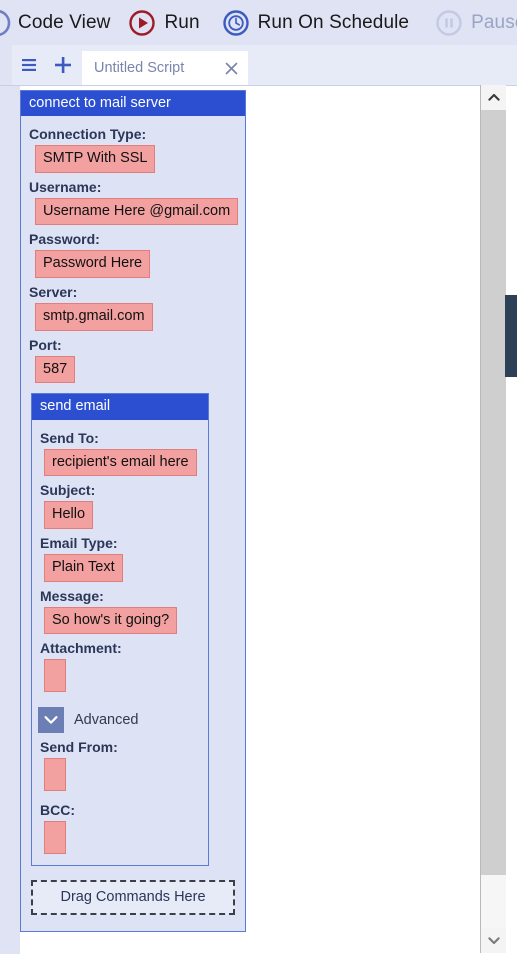 The height and width of the screenshot is (954, 517). I want to click on canvas-left-rail, so click(10, 520).